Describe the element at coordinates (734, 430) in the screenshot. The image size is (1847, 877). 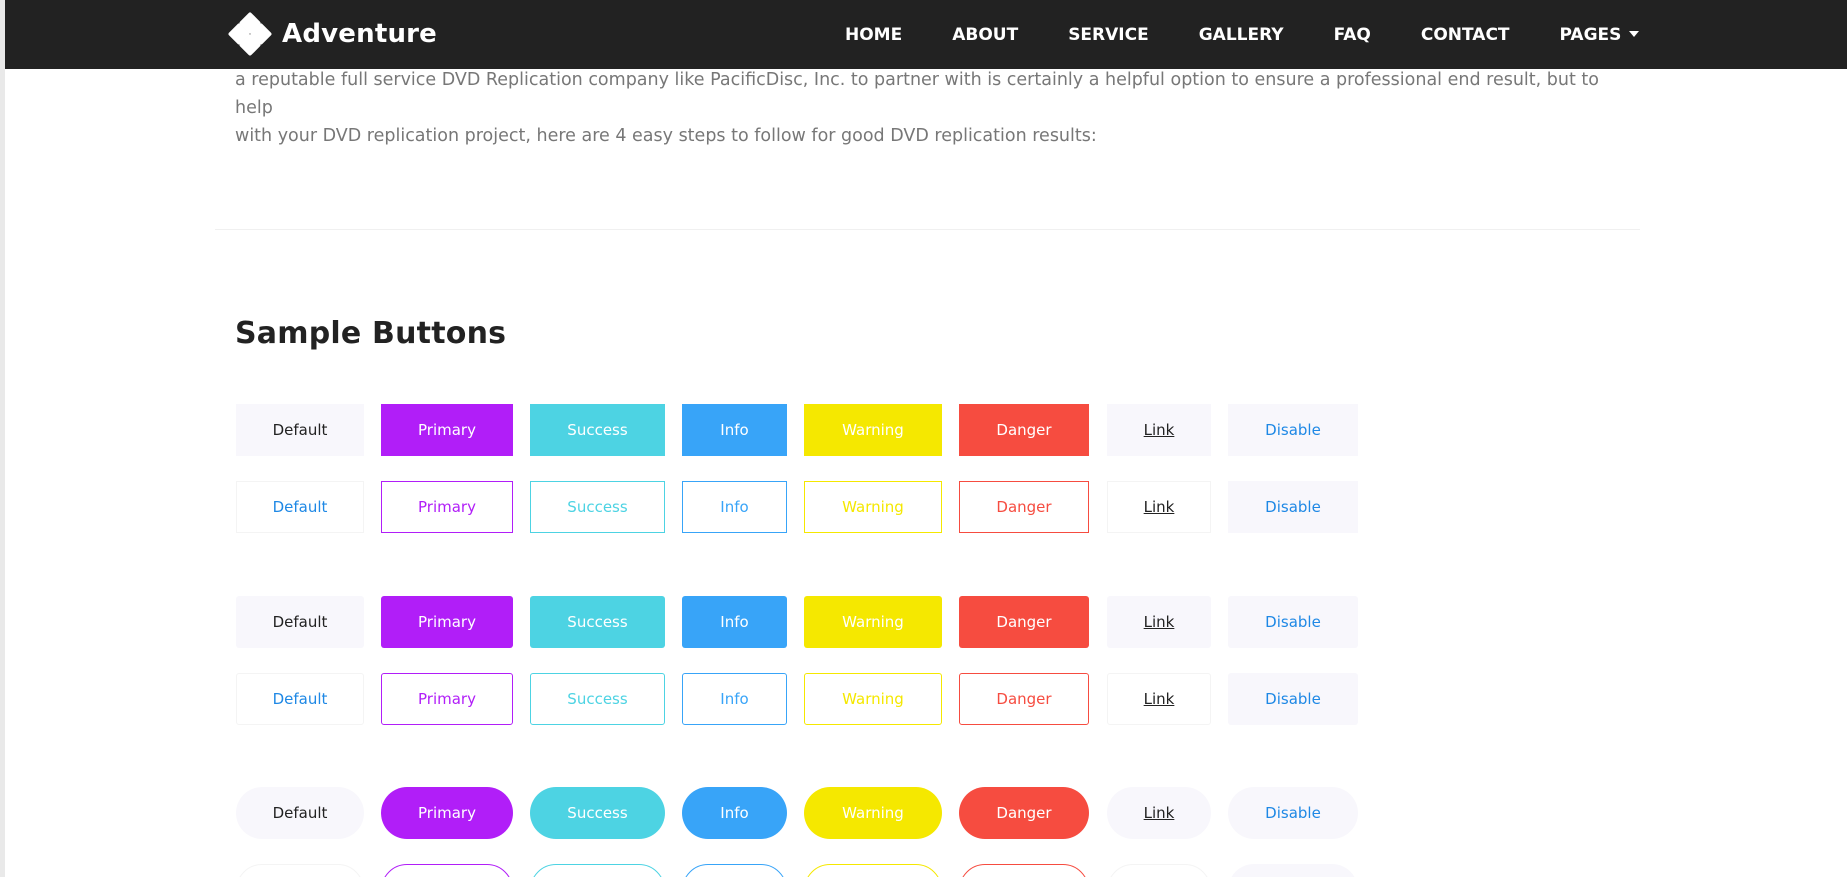
I see `info-button: Info` at that location.